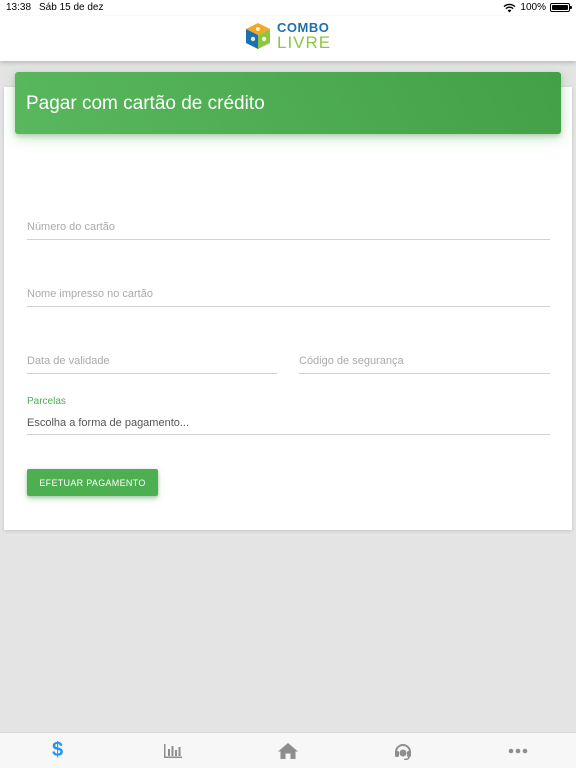  Describe the element at coordinates (46, 401) in the screenshot. I see `installments-label: Parcelas` at that location.